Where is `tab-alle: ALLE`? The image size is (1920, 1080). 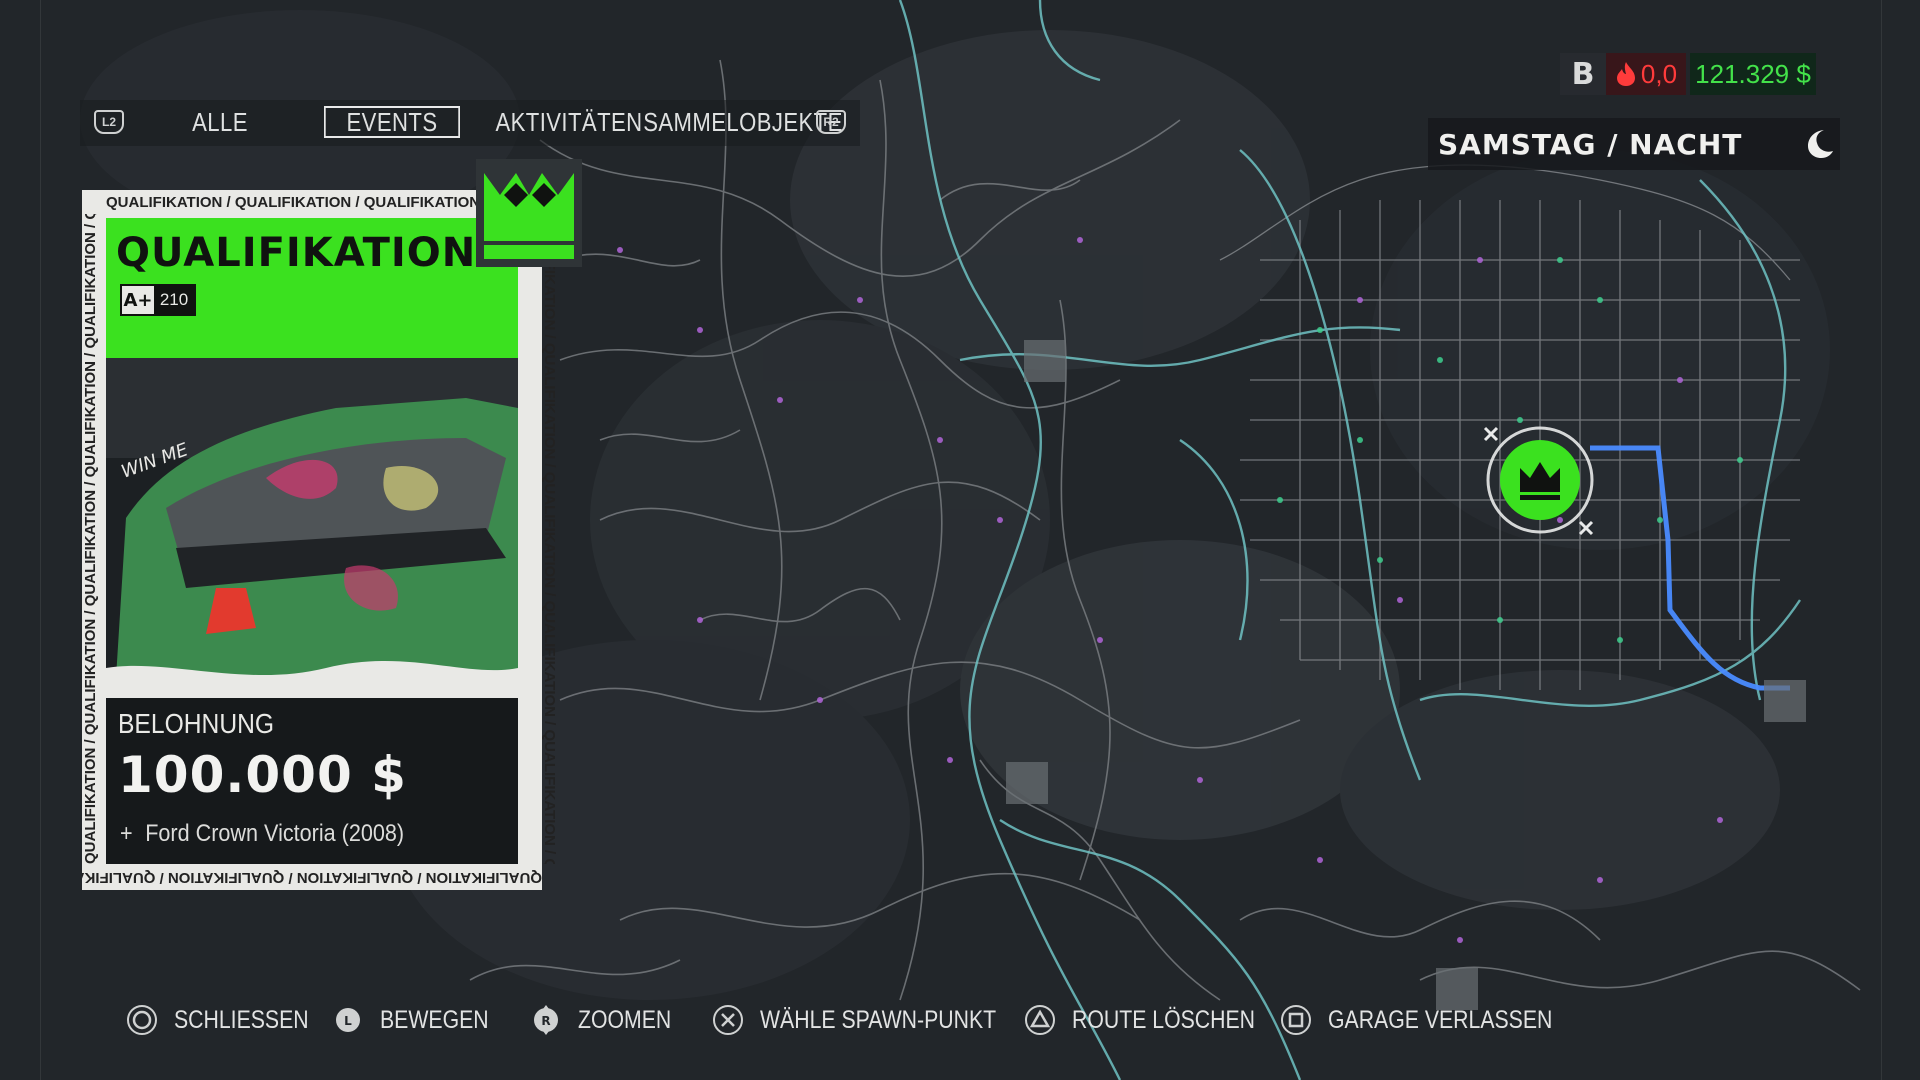 tab-alle: ALLE is located at coordinates (220, 122).